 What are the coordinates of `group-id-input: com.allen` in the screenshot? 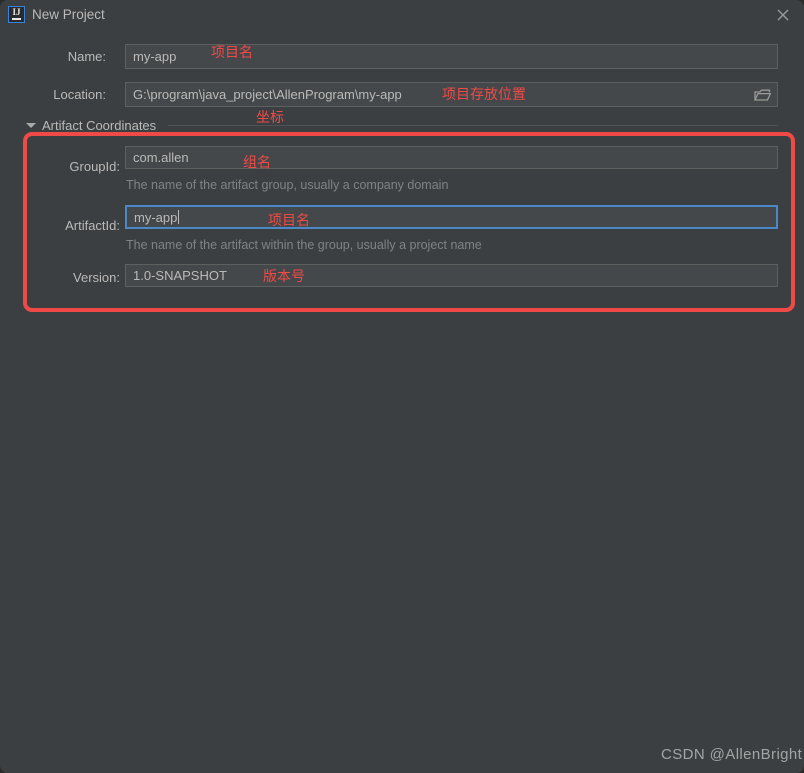 It's located at (451, 157).